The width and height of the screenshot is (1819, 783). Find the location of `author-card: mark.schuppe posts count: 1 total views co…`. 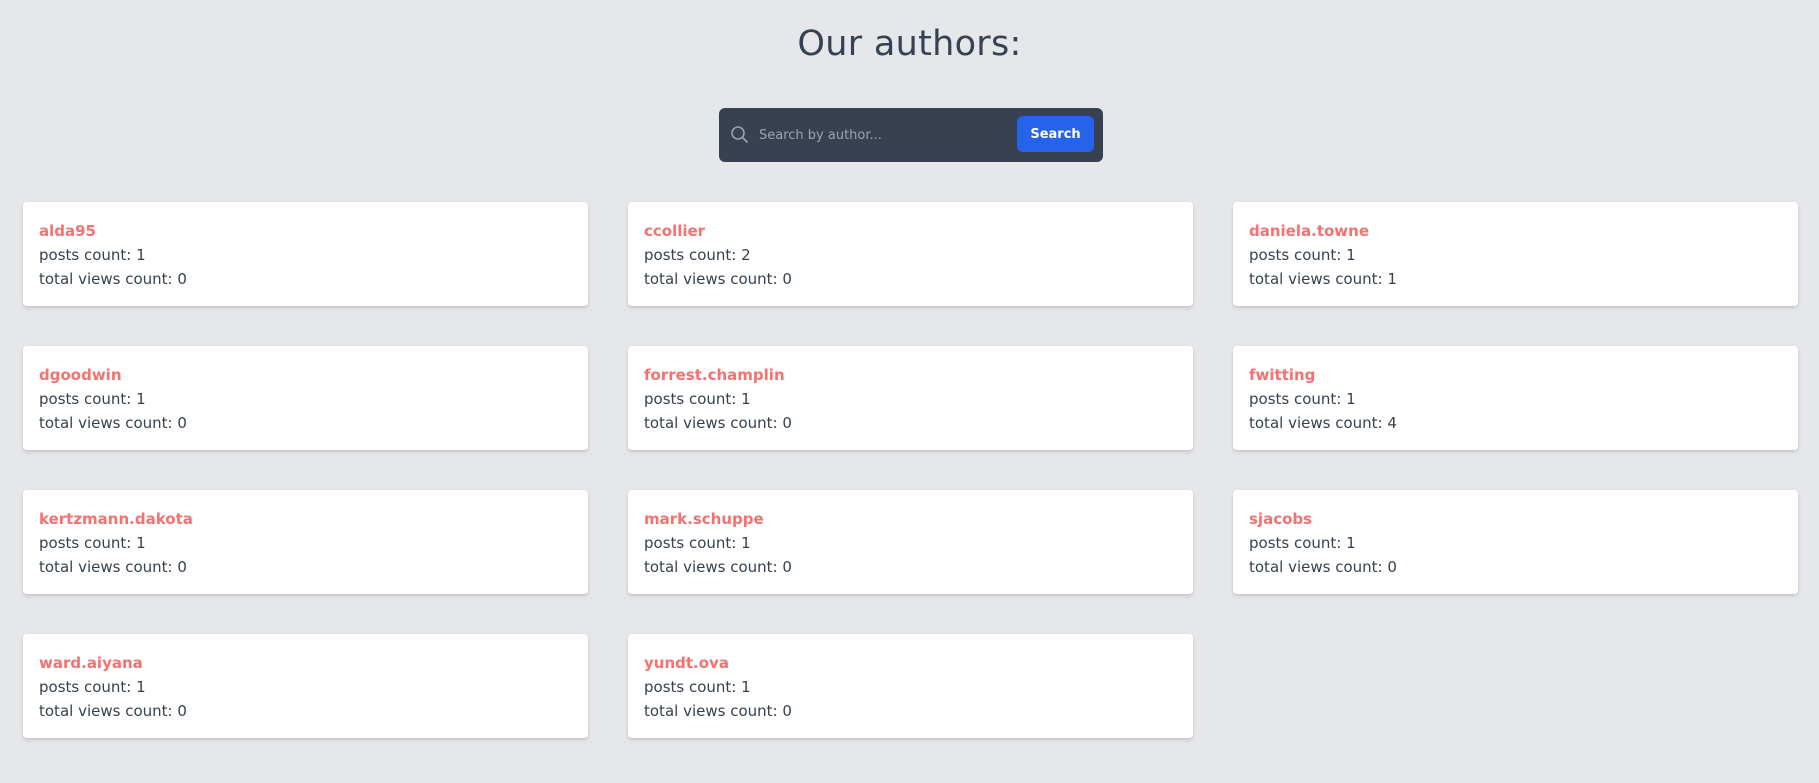

author-card: mark.schuppe posts count: 1 total views co… is located at coordinates (910, 542).